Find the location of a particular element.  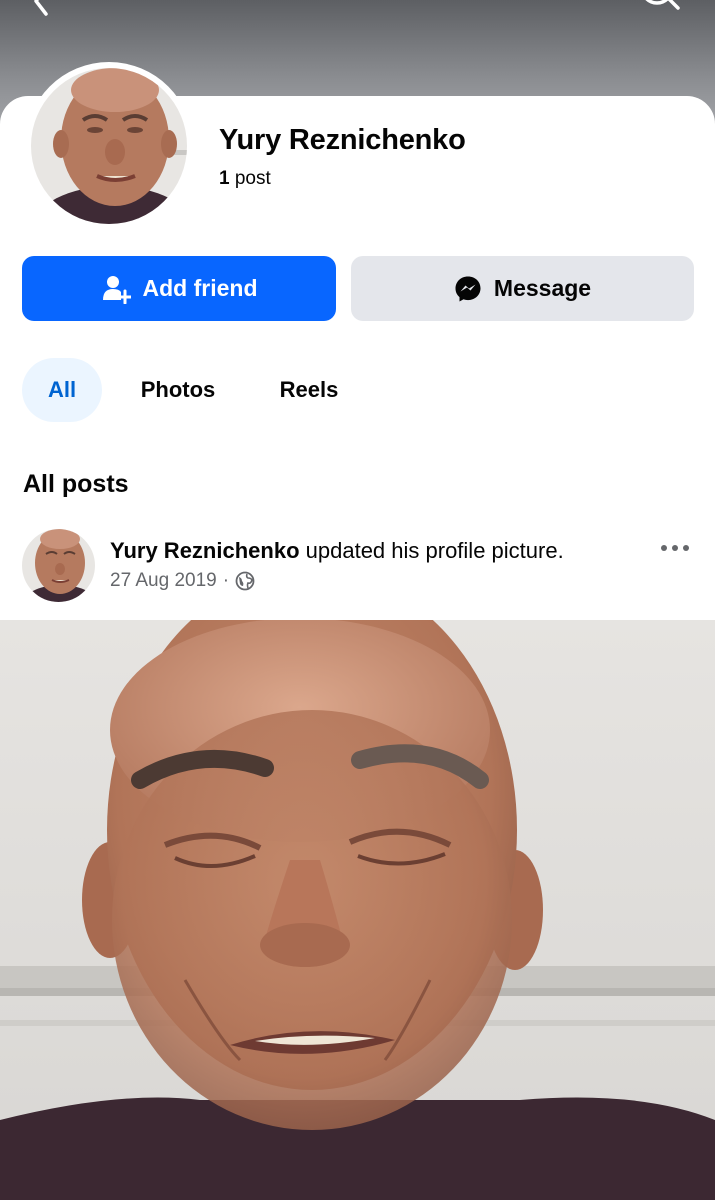

post-avatar-picture is located at coordinates (58, 565).